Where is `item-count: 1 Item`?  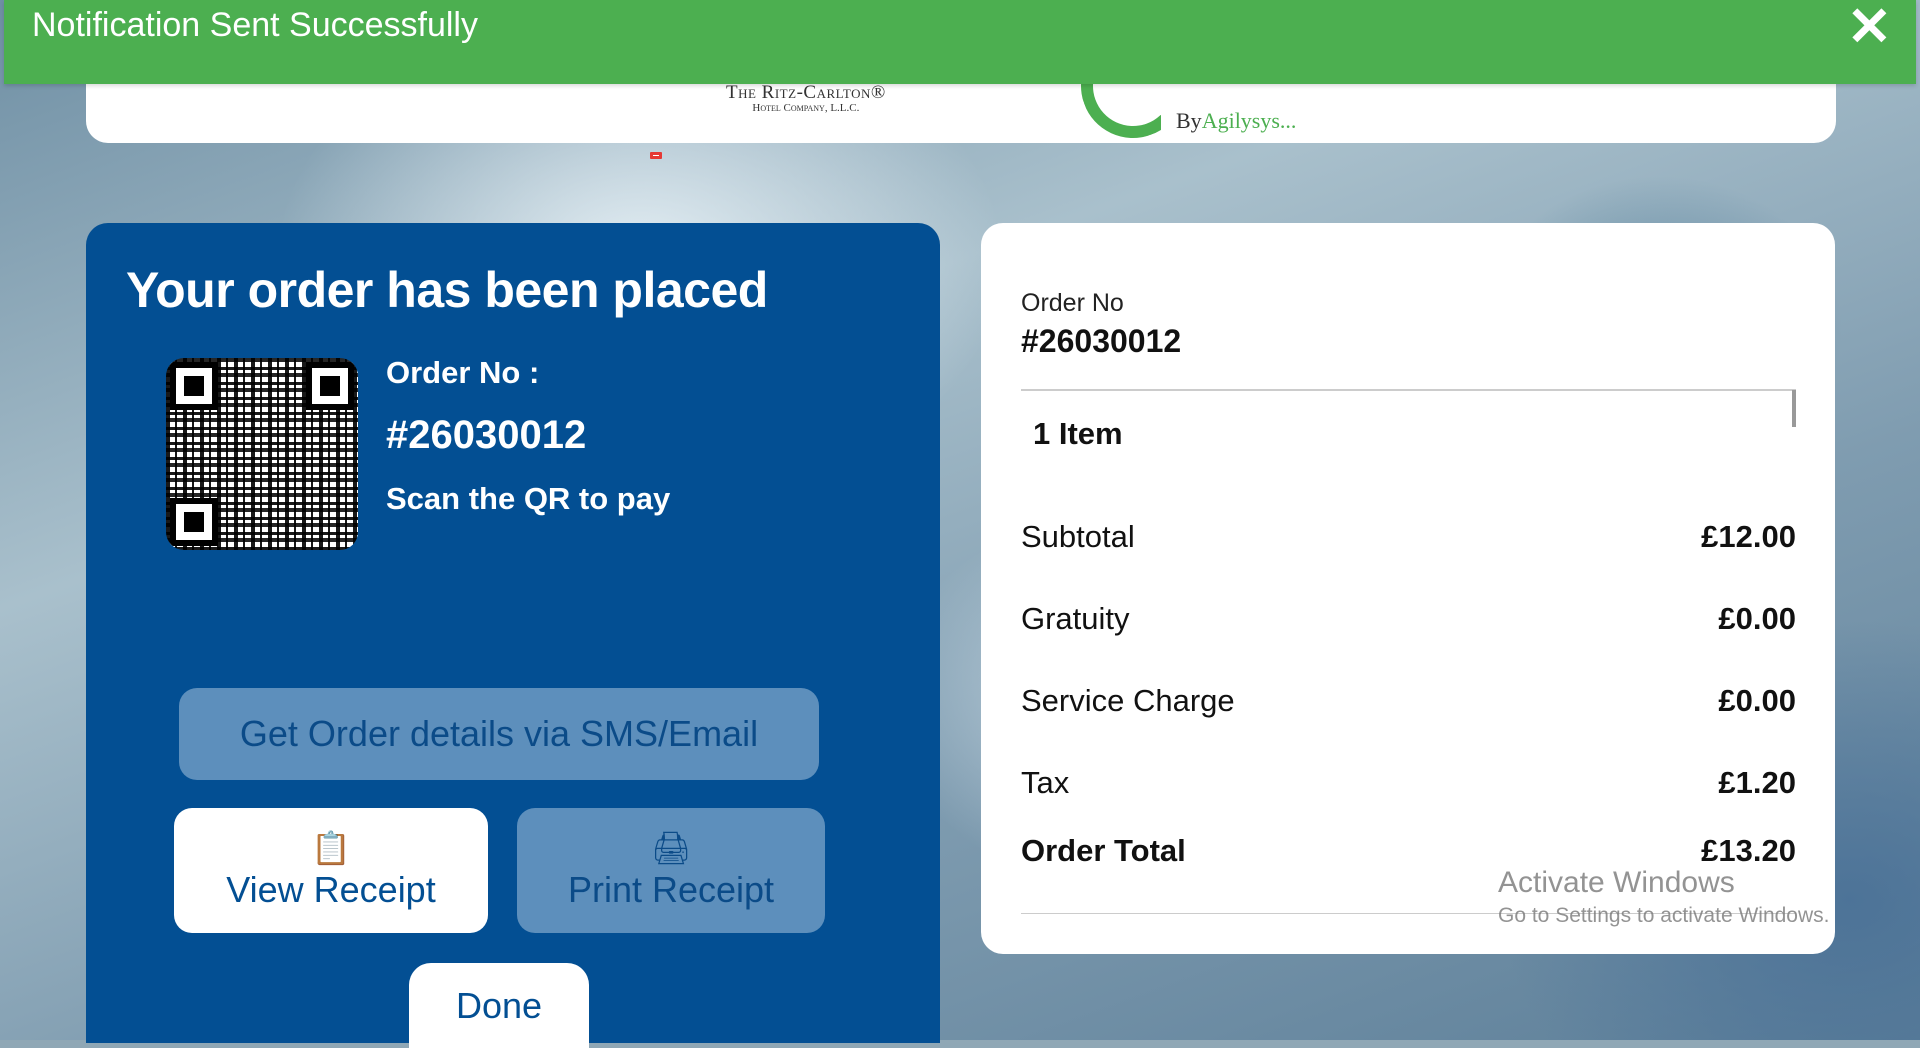 item-count: 1 Item is located at coordinates (1078, 433).